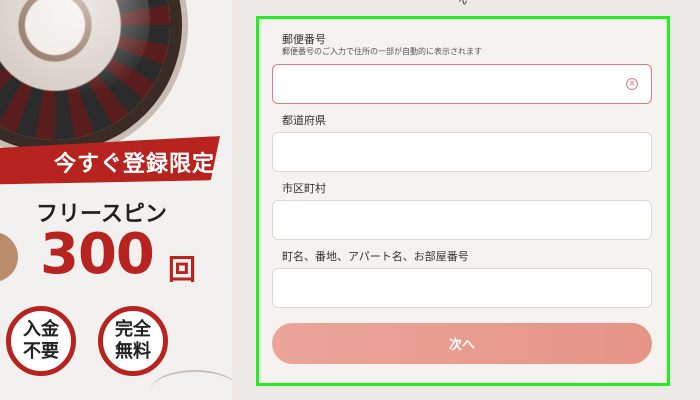  I want to click on badge-free: 完全 無料, so click(133, 341).